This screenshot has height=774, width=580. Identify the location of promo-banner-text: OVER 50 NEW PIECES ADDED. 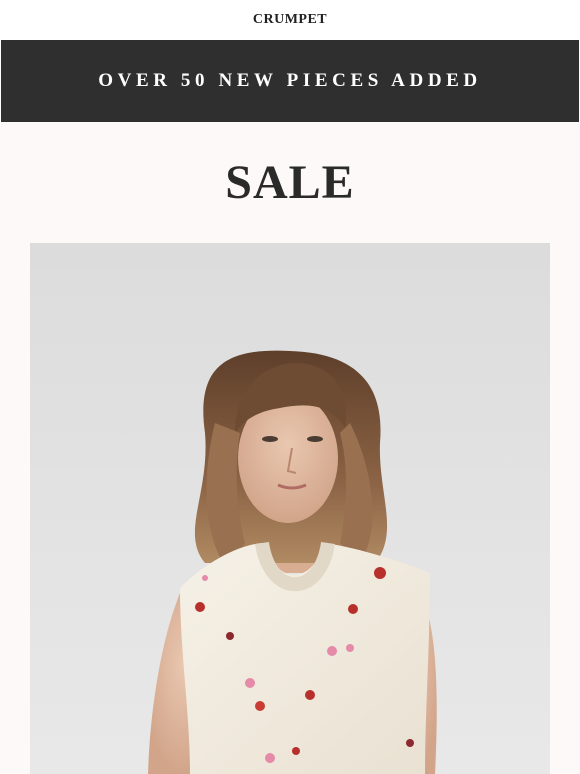
(290, 80).